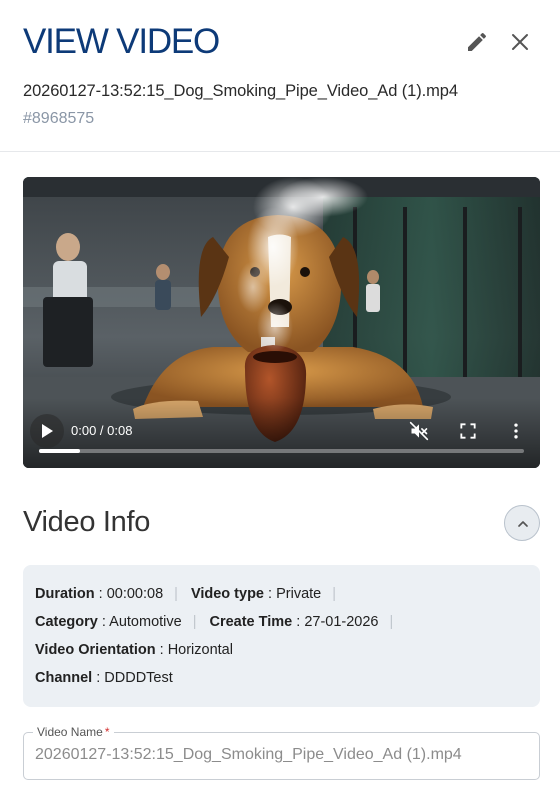 This screenshot has height=795, width=560. What do you see at coordinates (281, 433) in the screenshot?
I see `player-controls: 0:00 / 0:08` at bounding box center [281, 433].